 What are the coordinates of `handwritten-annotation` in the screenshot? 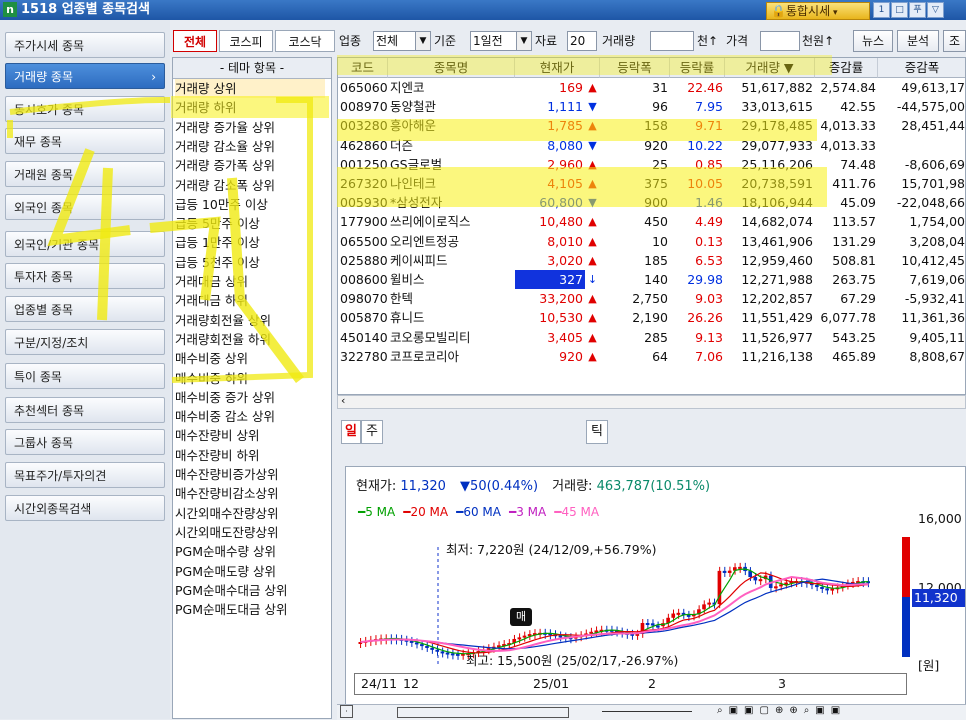 It's located at (160, 240).